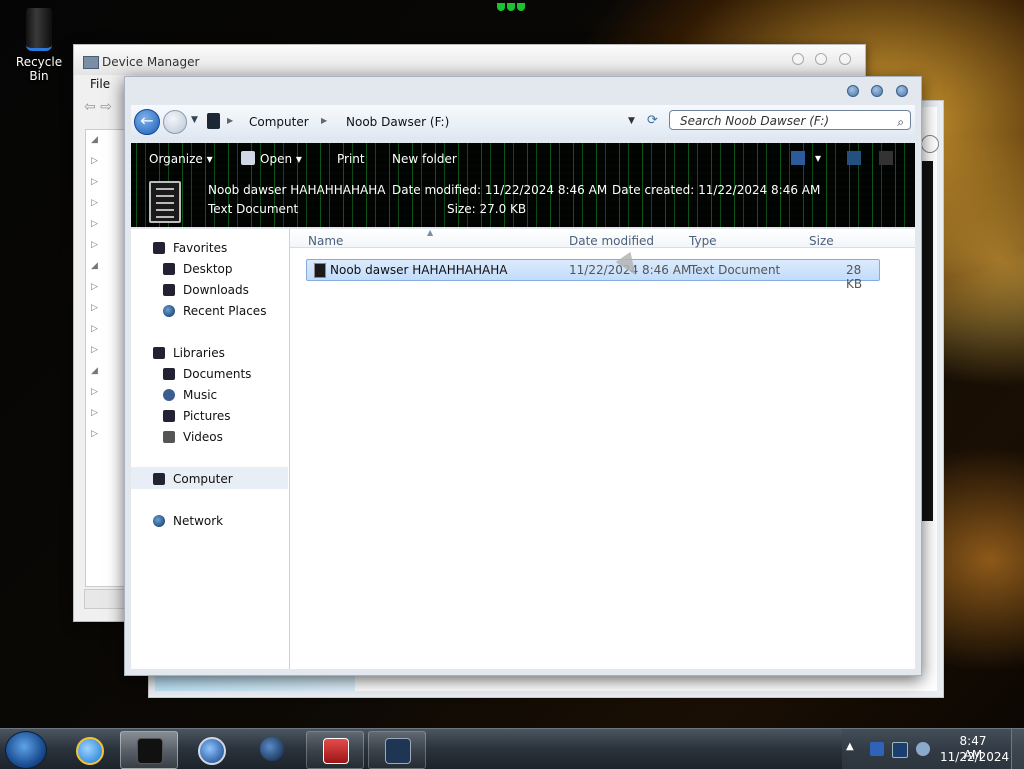 The image size is (1024, 769). I want to click on folder-icon, so click(150, 751).